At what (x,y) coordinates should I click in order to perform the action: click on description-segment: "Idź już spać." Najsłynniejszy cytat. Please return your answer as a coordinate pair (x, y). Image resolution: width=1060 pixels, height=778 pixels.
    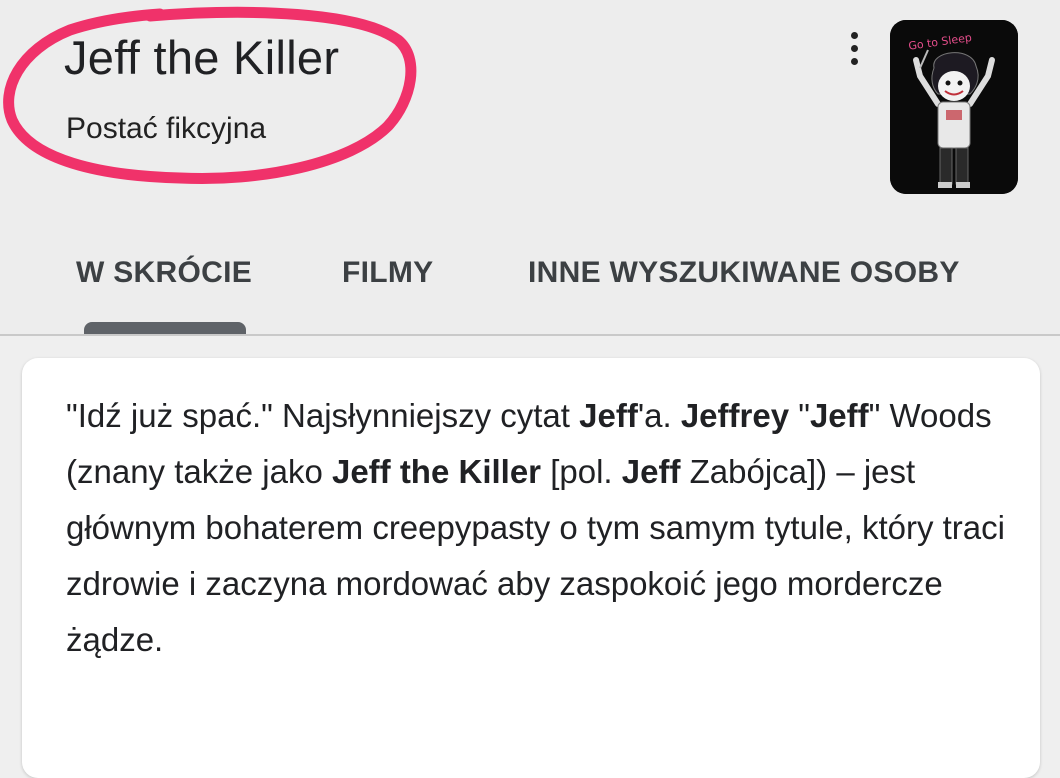
    Looking at the image, I should click on (323, 415).